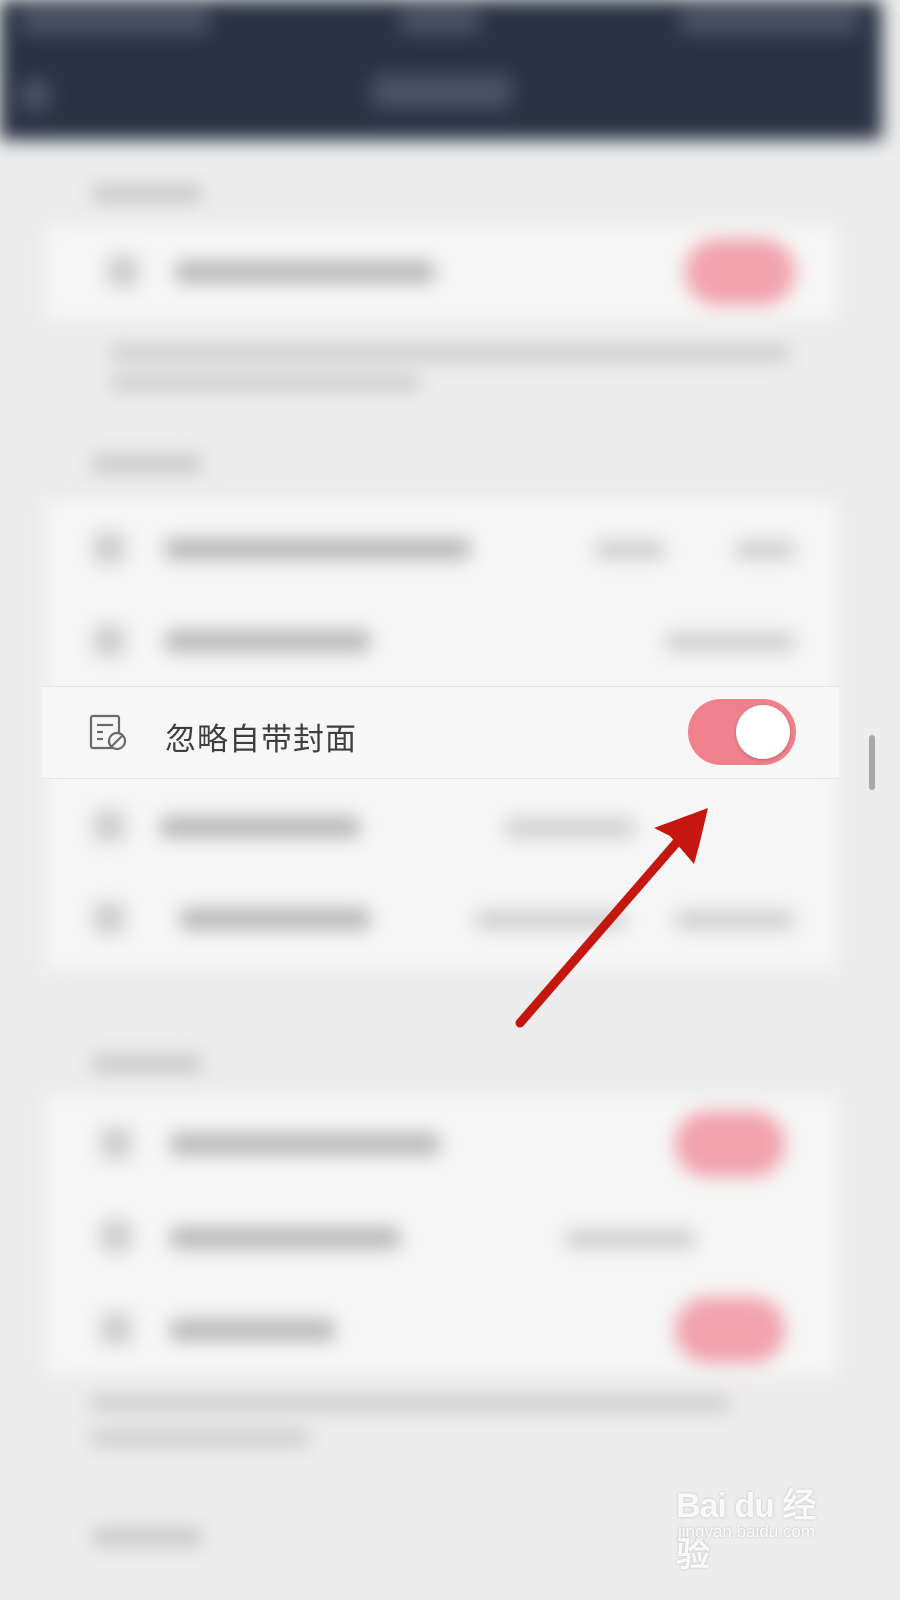  Describe the element at coordinates (440, 732) in the screenshot. I see `setting-row-ignore-cover: 忽略自带封面` at that location.